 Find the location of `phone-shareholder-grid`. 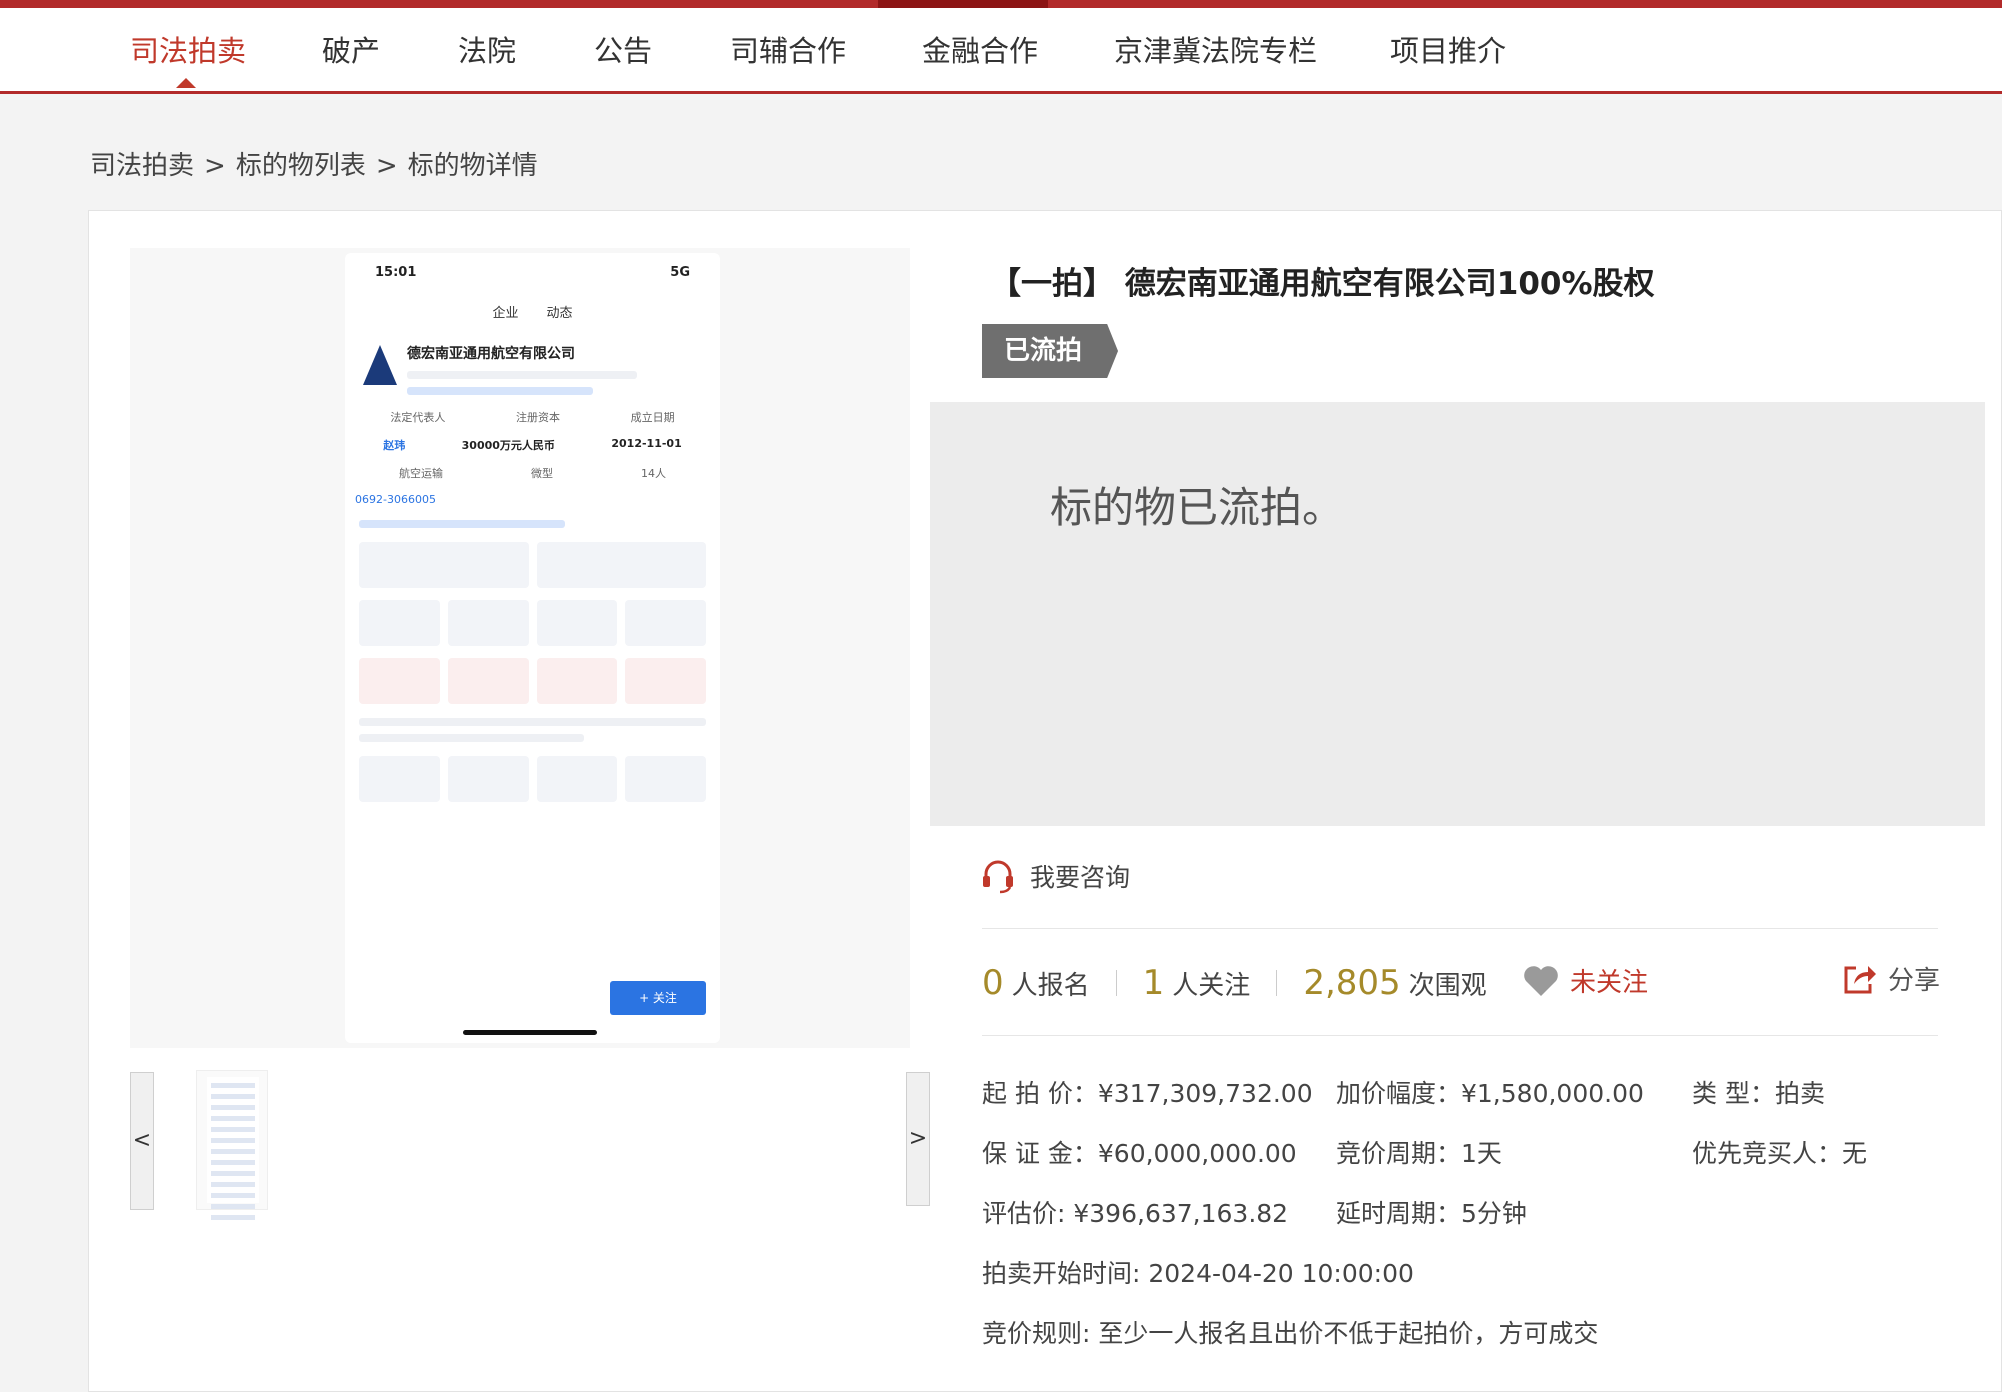

phone-shareholder-grid is located at coordinates (532, 565).